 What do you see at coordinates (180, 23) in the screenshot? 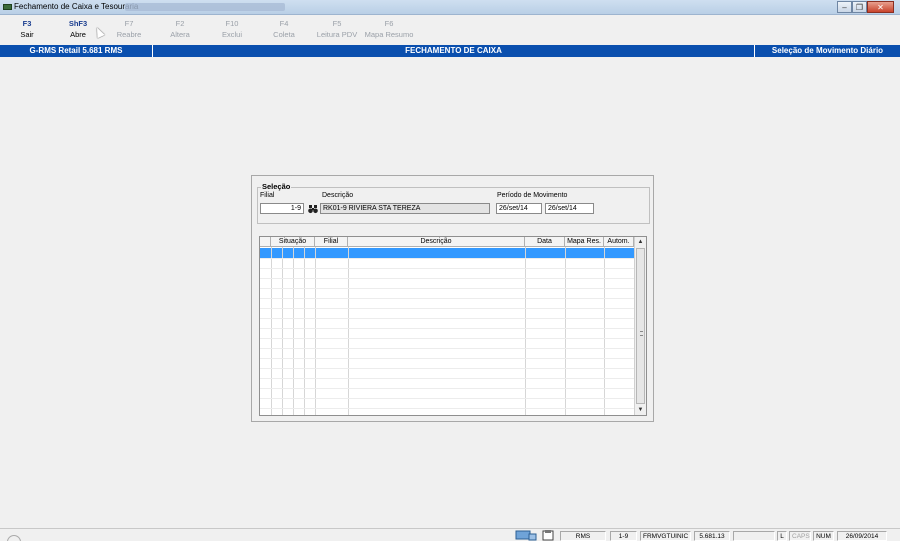
I see `fkey-key: F2` at bounding box center [180, 23].